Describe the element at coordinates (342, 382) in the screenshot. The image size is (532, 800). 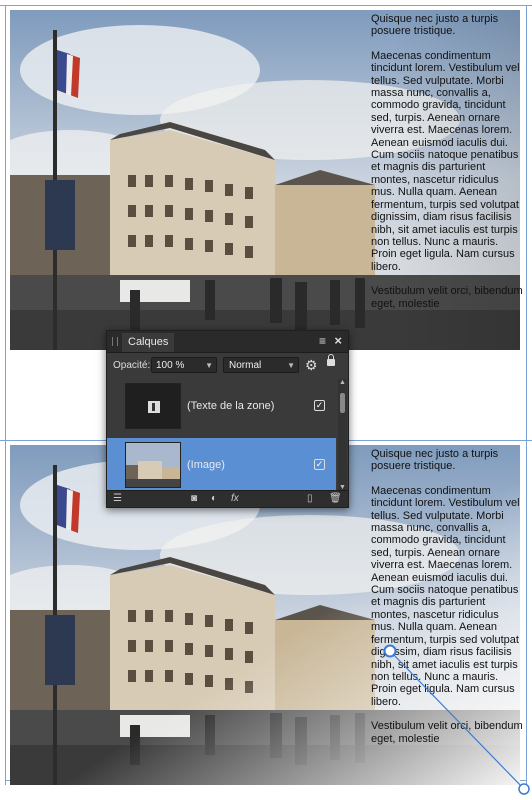
I see `scroll-up-icon: ▲` at that location.